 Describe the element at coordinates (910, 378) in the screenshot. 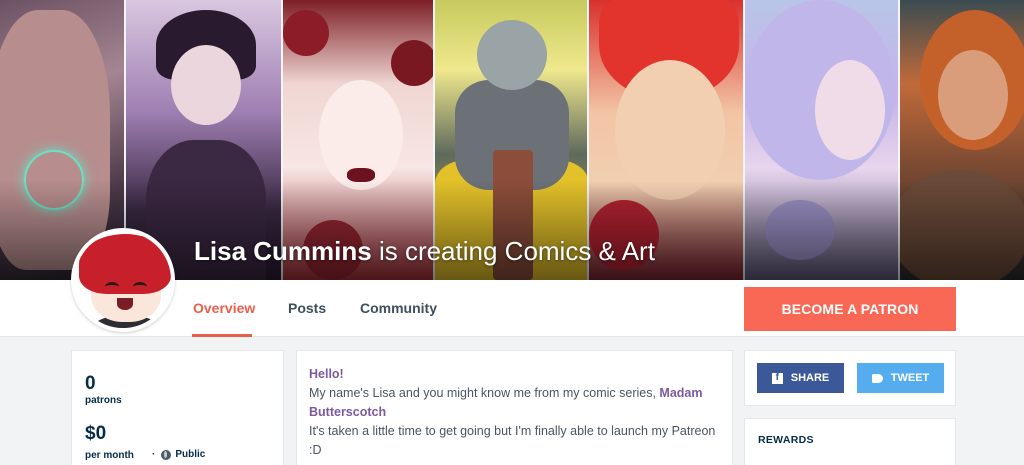

I see `twitter-tweet-label: TWEET` at that location.